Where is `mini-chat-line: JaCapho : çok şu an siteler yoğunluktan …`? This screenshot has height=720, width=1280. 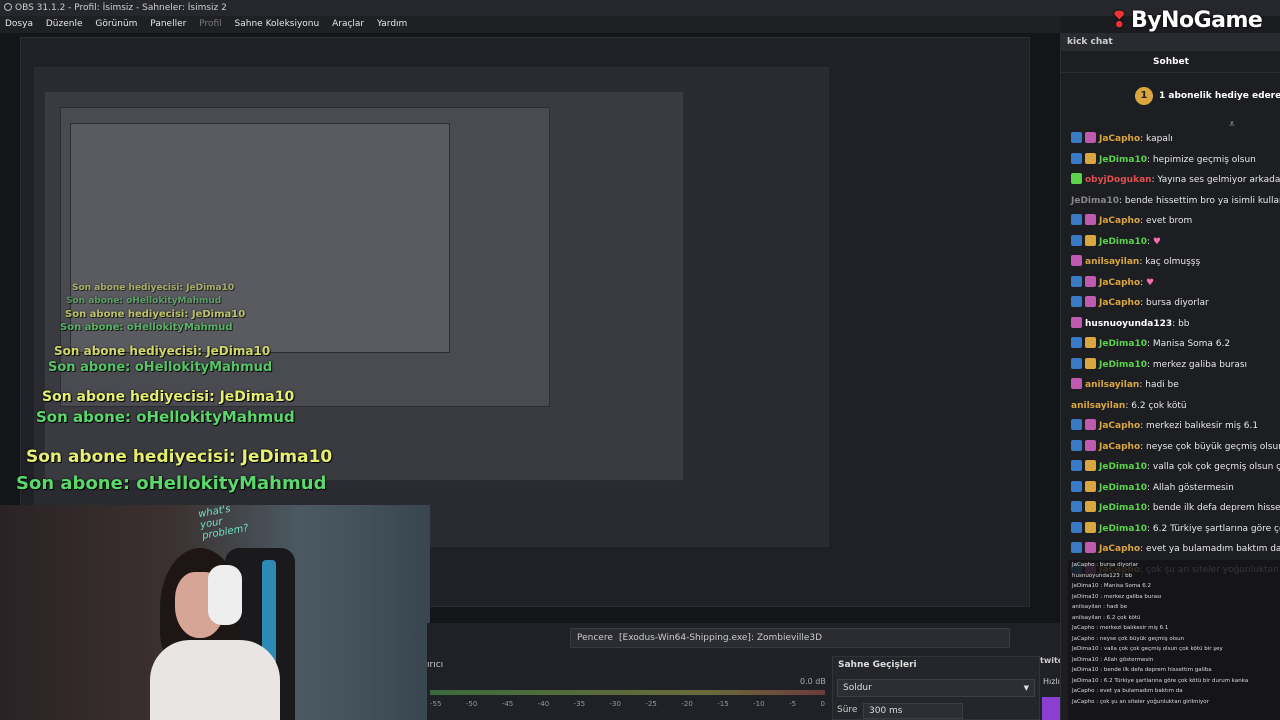
mini-chat-line: JaCapho : çok şu an siteler yoğunluktan … is located at coordinates (1140, 701).